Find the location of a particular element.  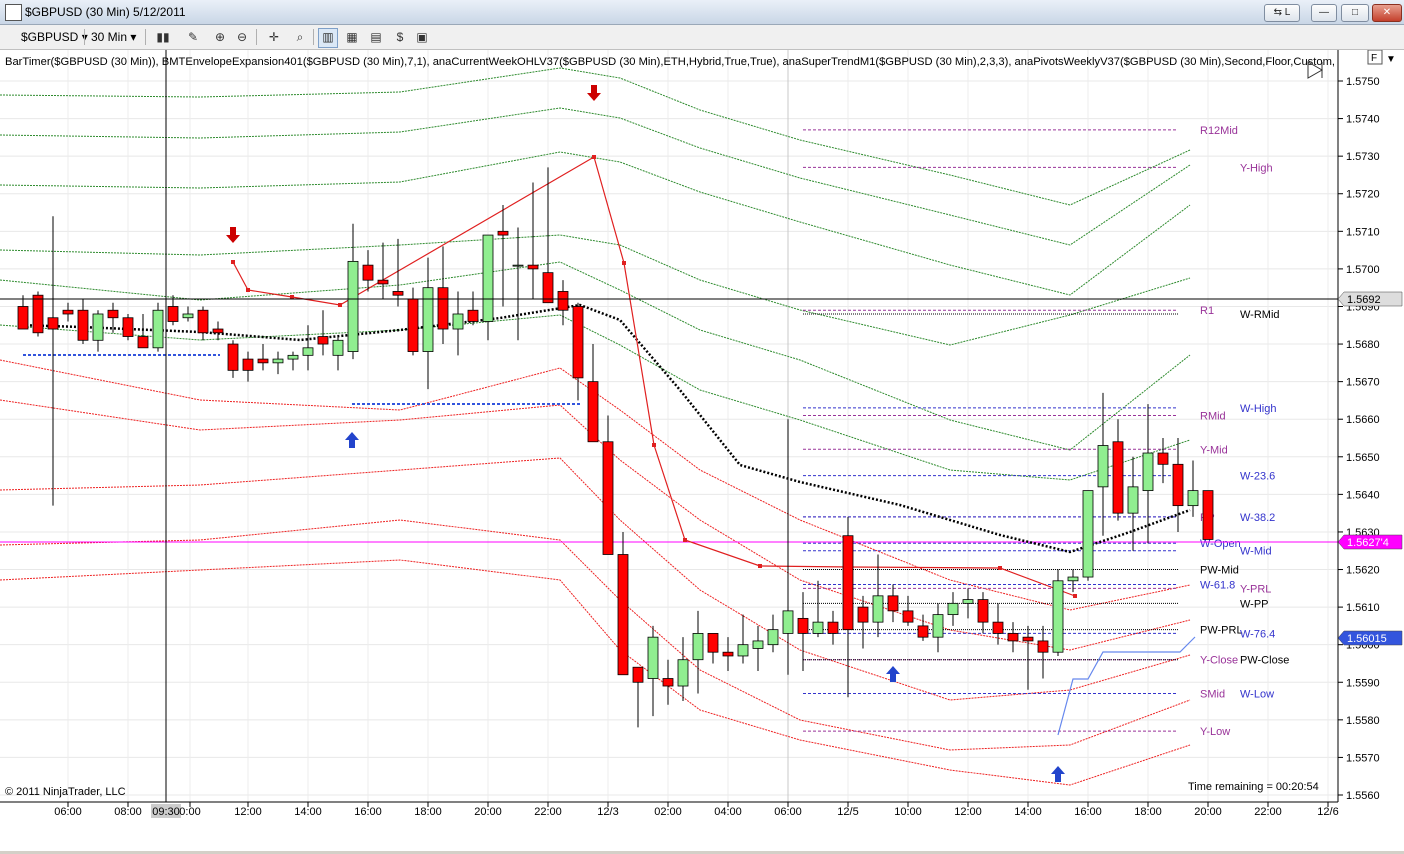

instrument-selector: $GBPUSD ▾ is located at coordinates (54, 37).